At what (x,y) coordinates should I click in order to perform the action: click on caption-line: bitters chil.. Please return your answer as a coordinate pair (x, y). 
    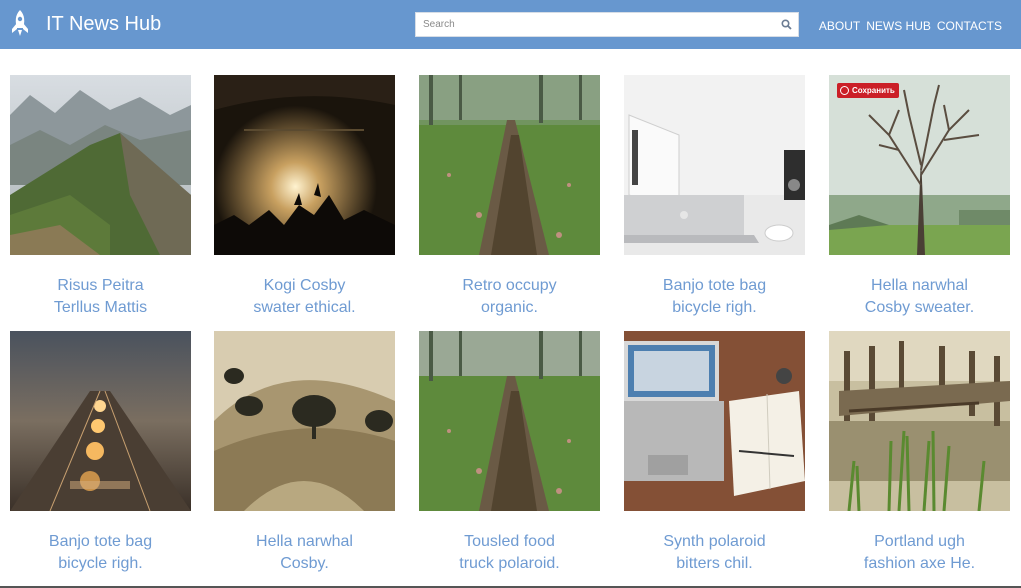
    Looking at the image, I should click on (714, 563).